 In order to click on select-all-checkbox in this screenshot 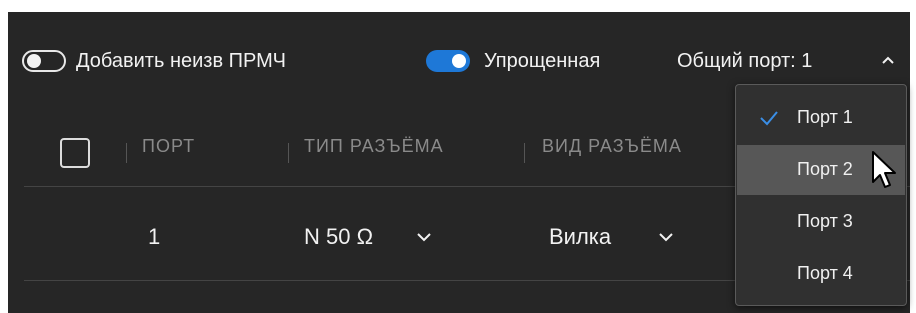, I will do `click(75, 153)`.